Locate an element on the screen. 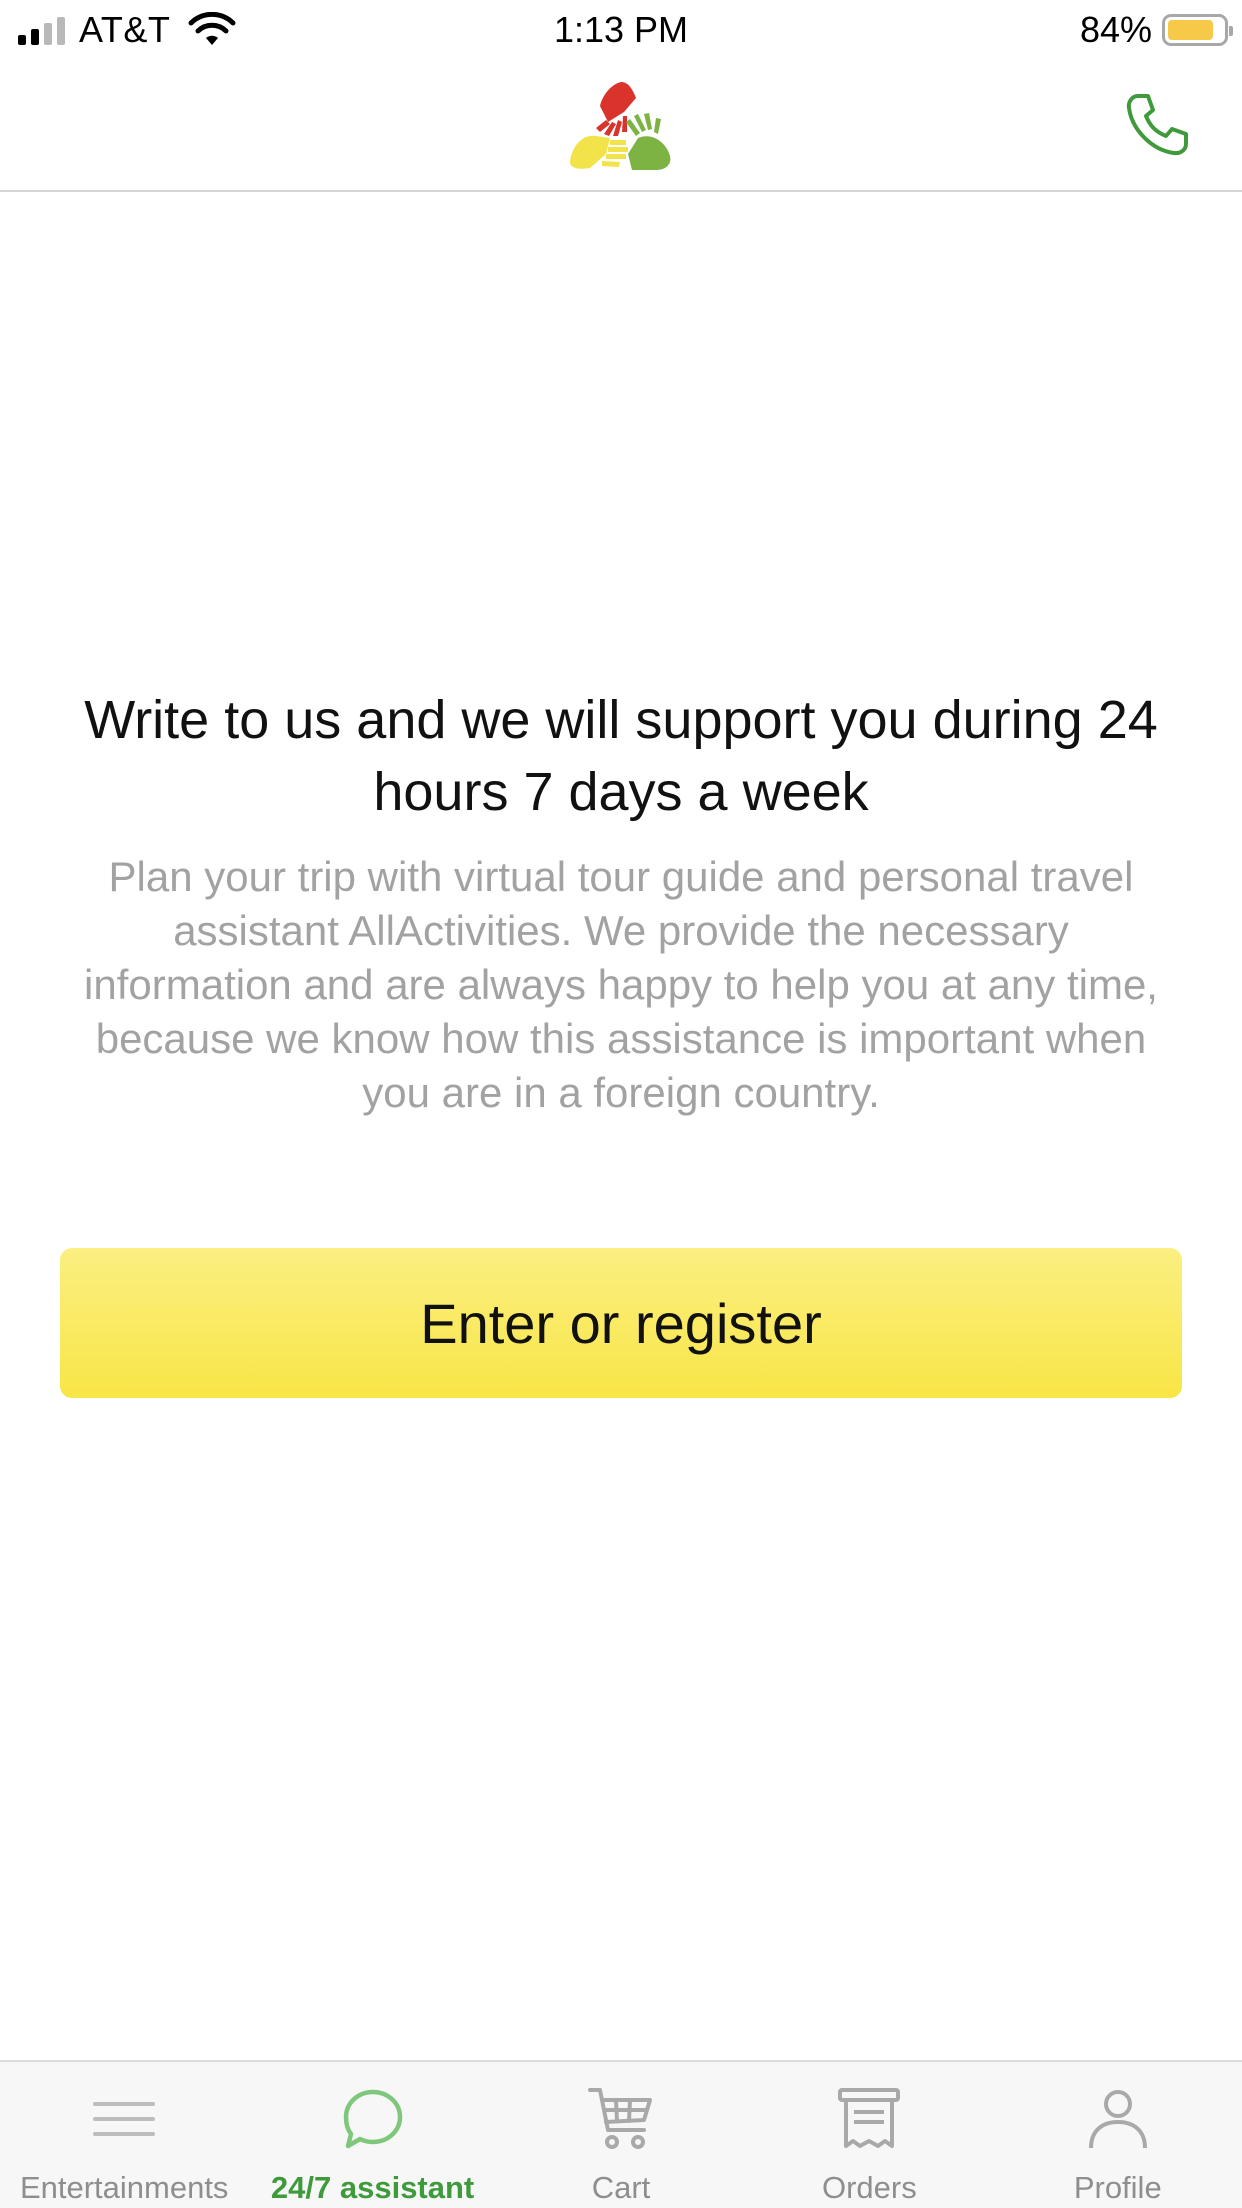 Image resolution: width=1242 pixels, height=2208 pixels. tab-label: Entertainments is located at coordinates (124, 2187).